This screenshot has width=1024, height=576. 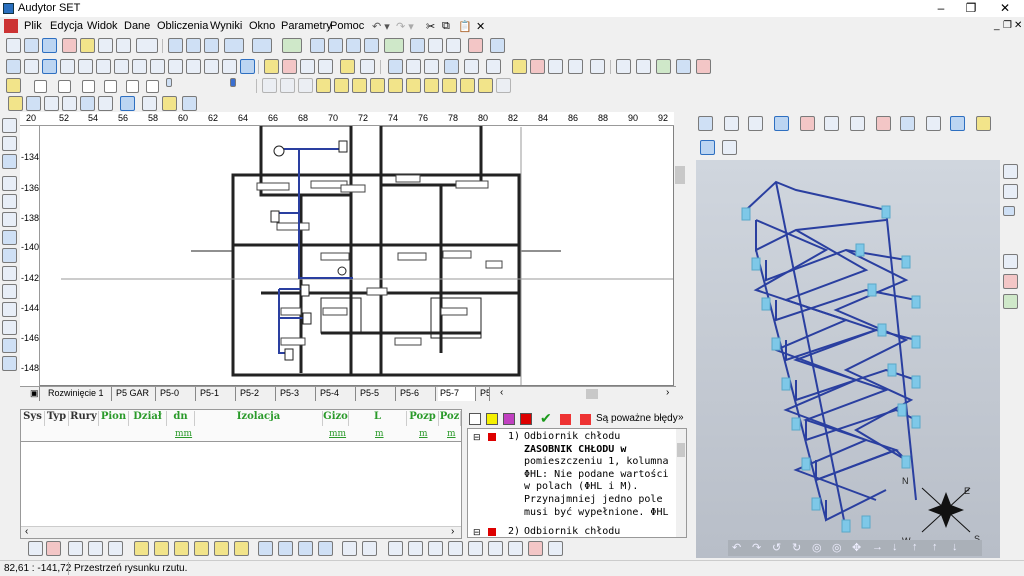 I want to click on col-dzial: Dział, so click(x=148, y=418).